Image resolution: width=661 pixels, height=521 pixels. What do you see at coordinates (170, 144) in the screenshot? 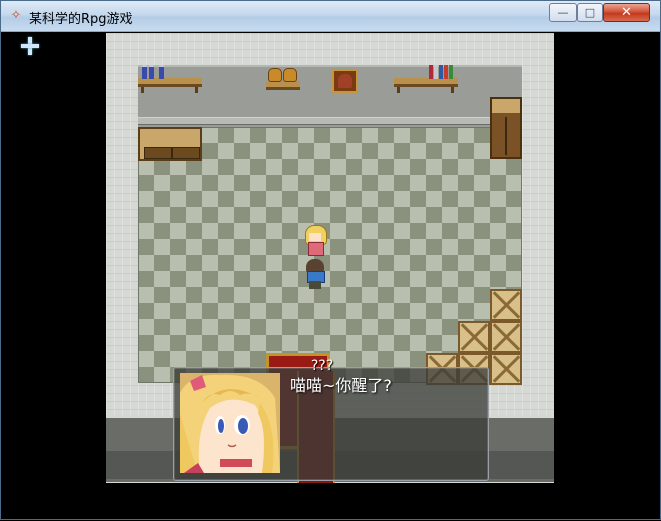
I see `wooden-counter` at bounding box center [170, 144].